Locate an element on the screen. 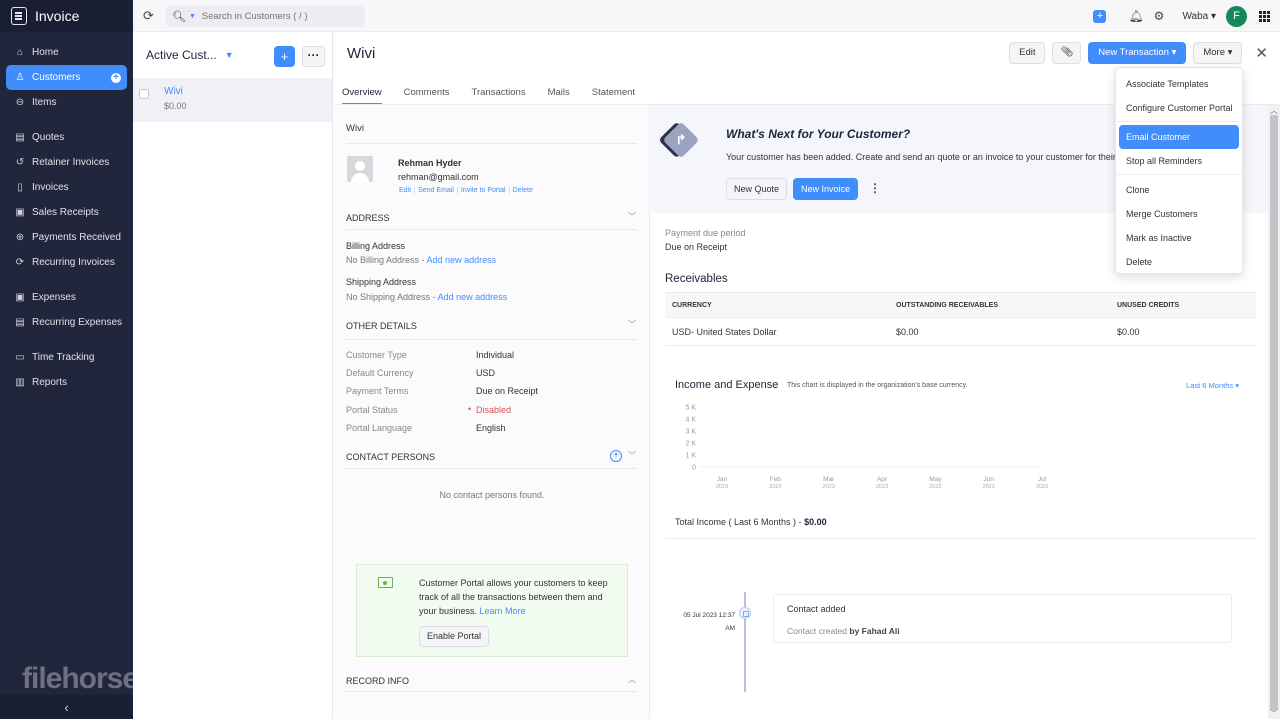  sidebar-item-label: Time Tracking is located at coordinates (63, 357).